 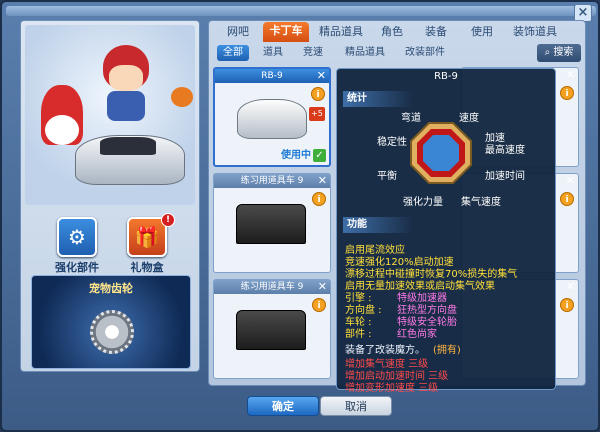 What do you see at coordinates (423, 202) in the screenshot?
I see `stat-boost-power: 强化力量` at bounding box center [423, 202].